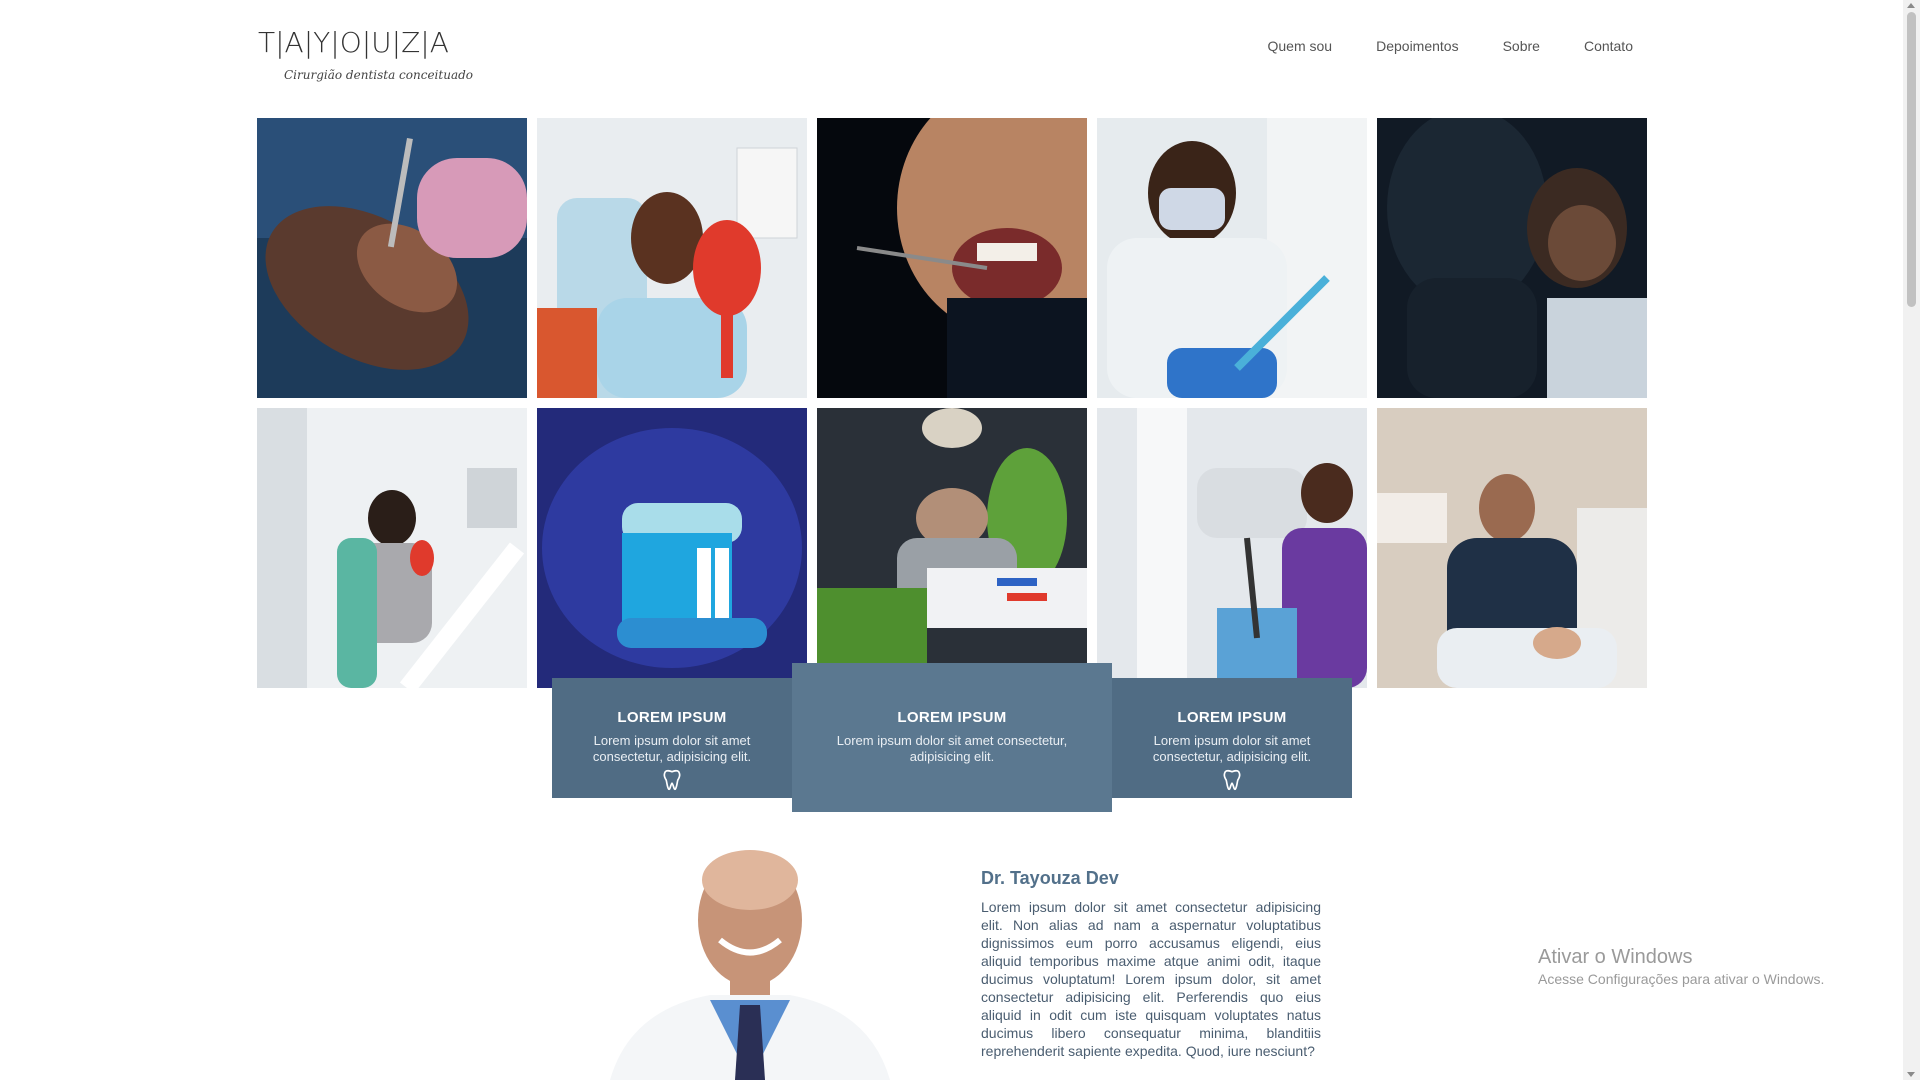  I want to click on gallery-photo-dentist-masked, so click(1232, 258).